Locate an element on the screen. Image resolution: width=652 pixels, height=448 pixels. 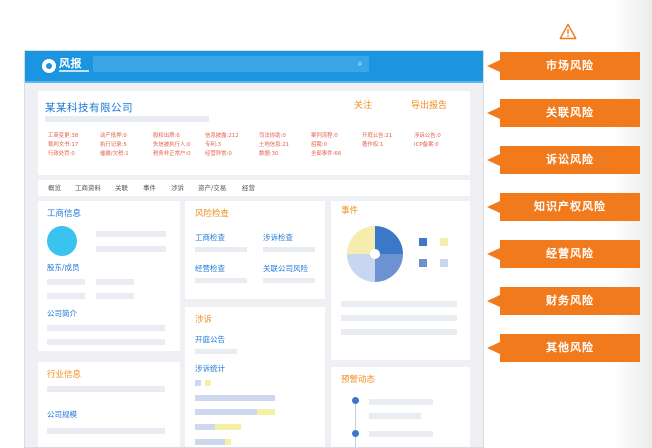
risk-tag: 经营风险 is located at coordinates (570, 254).